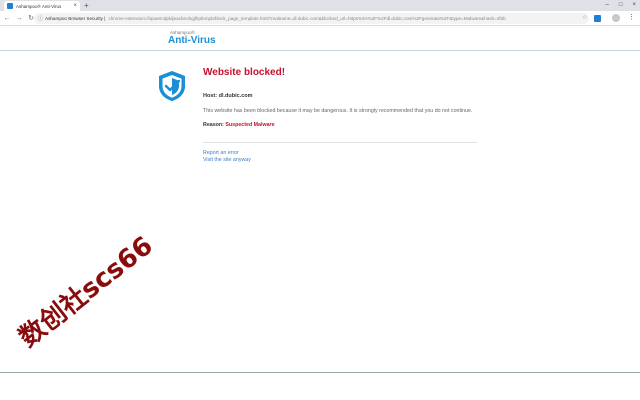 Image resolution: width=640 pixels, height=400 pixels. Describe the element at coordinates (7, 18) in the screenshot. I see `back-arrow-icon: ←` at that location.